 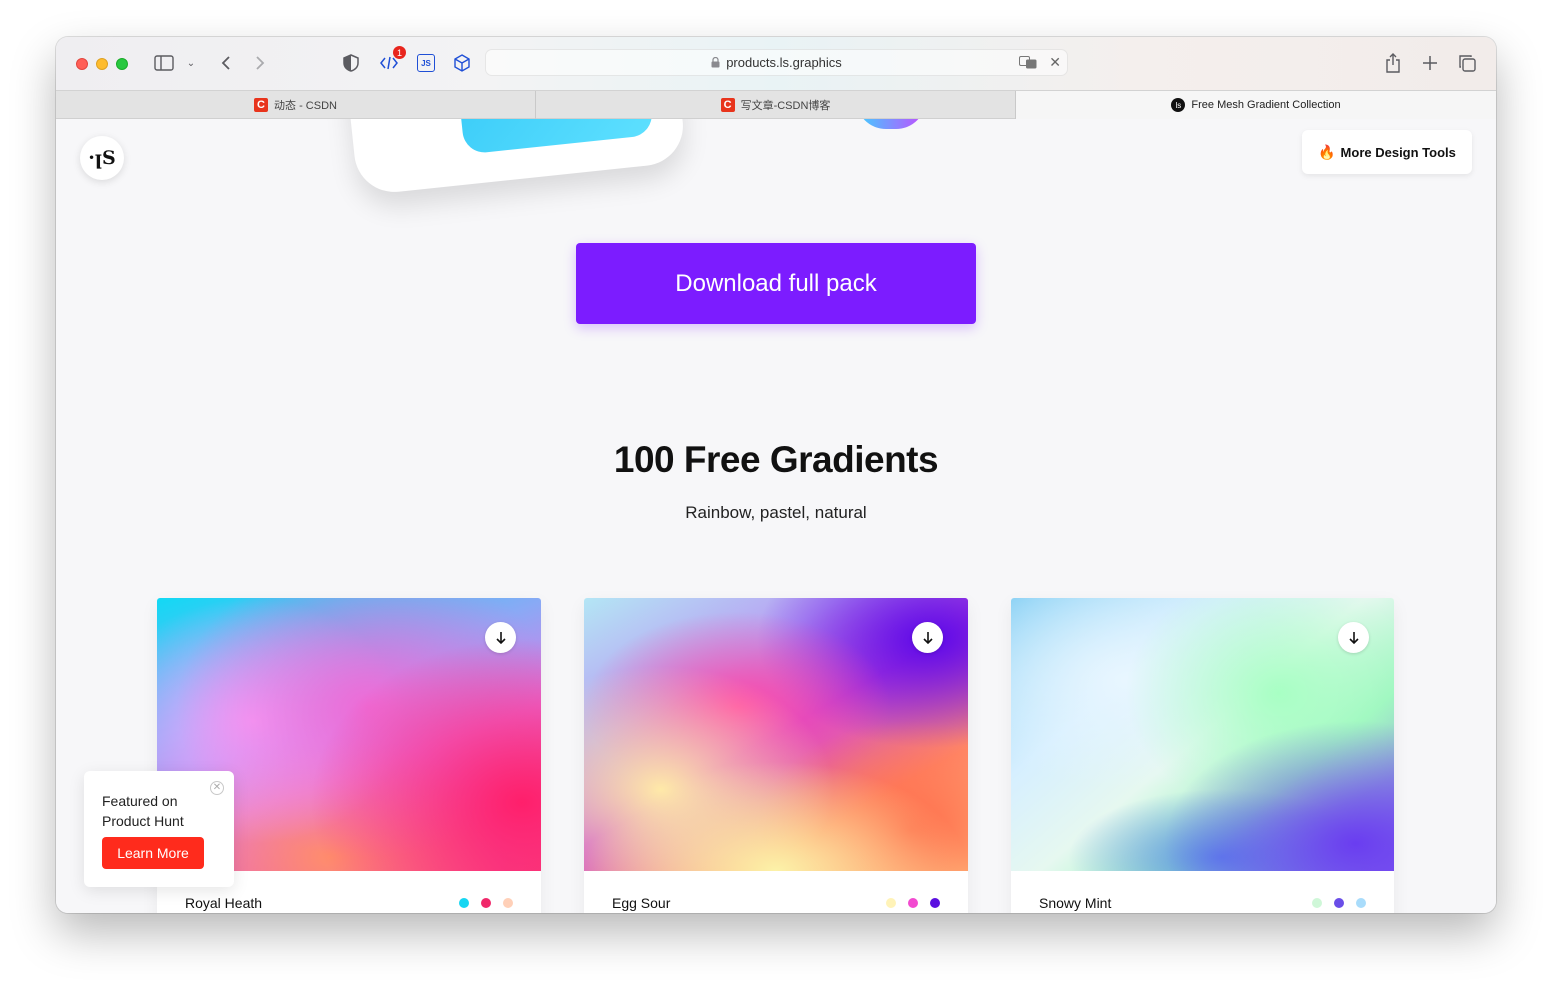 I want to click on product-hunt-line1: Featured on, so click(x=140, y=801).